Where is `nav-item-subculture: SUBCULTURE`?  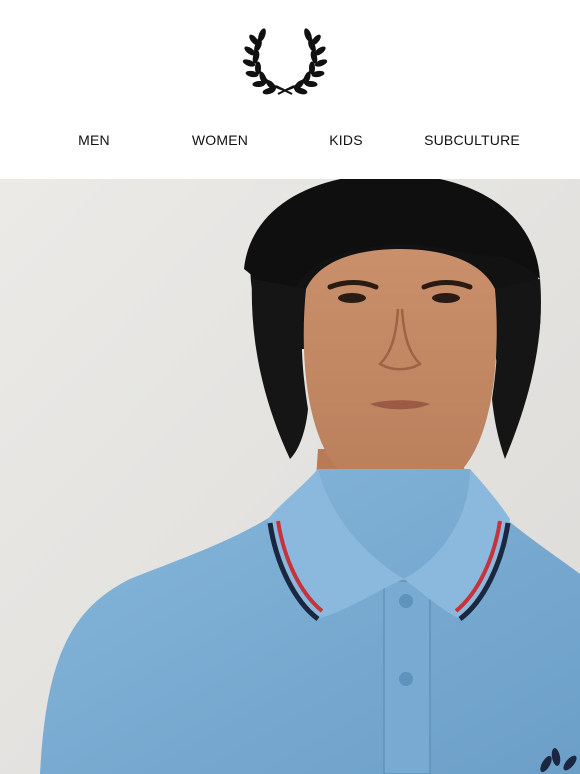 nav-item-subculture: SUBCULTURE is located at coordinates (472, 140).